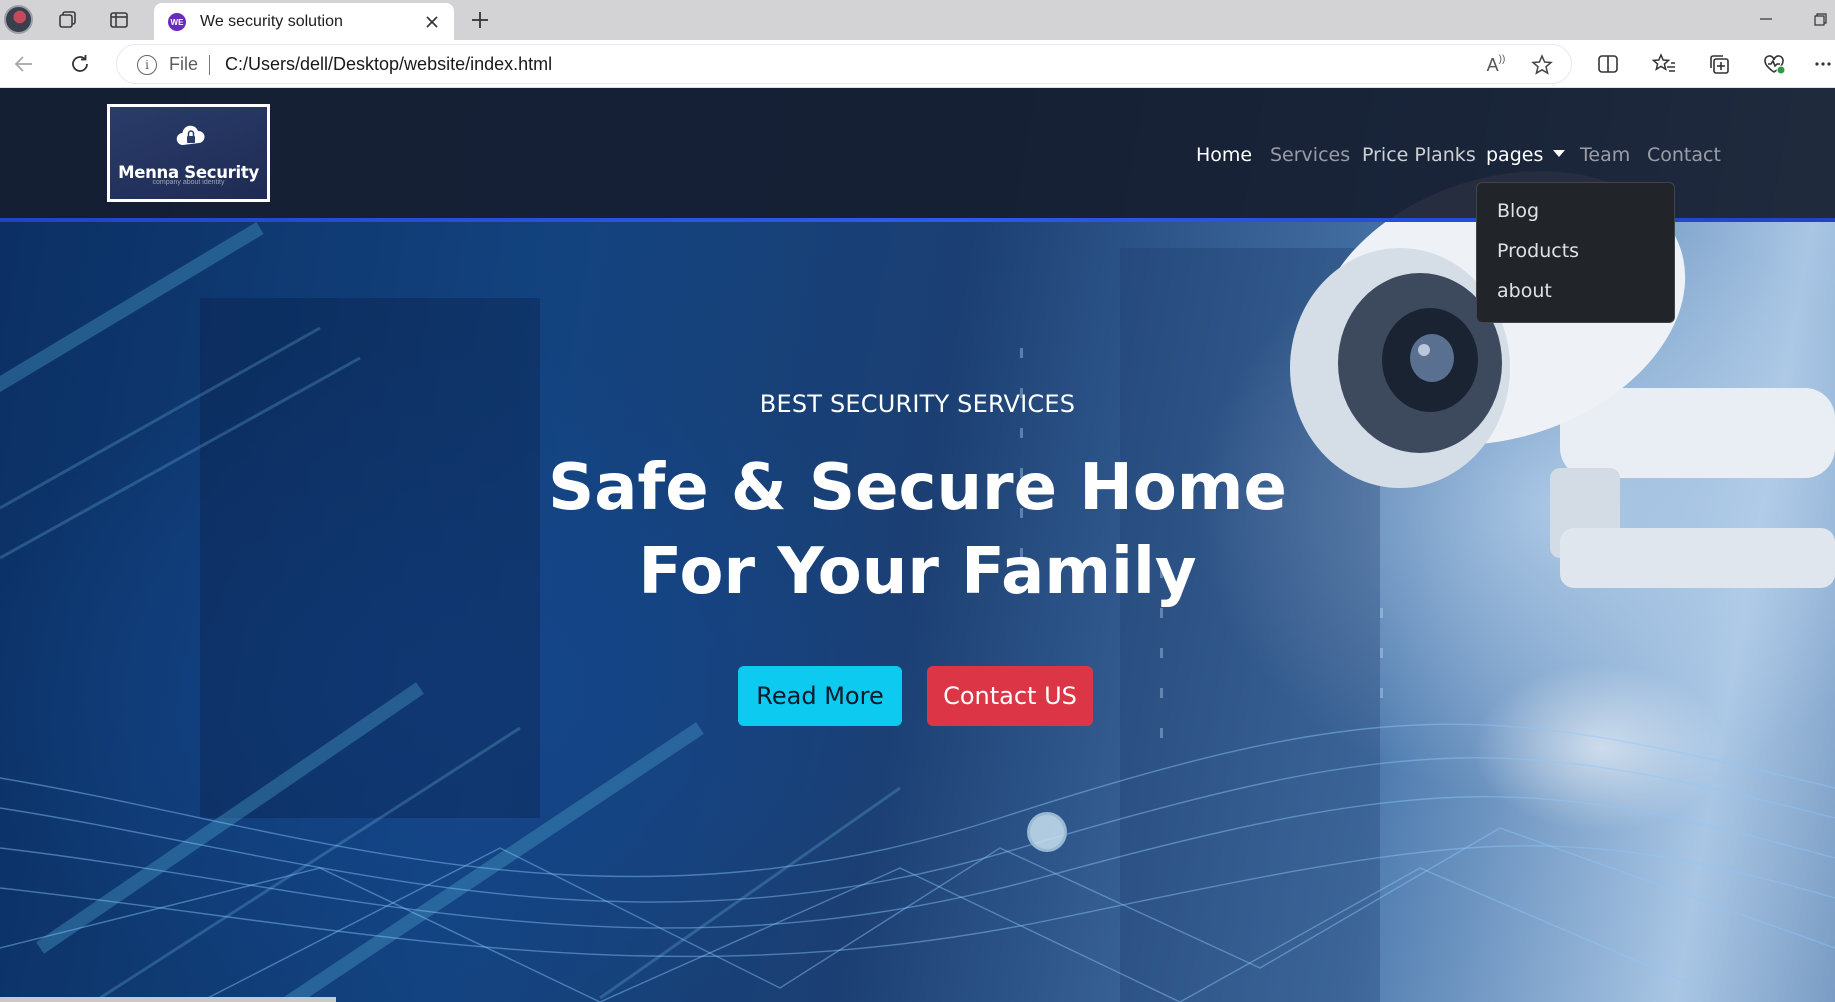  Describe the element at coordinates (480, 20) in the screenshot. I see `new-tab-icon` at that location.